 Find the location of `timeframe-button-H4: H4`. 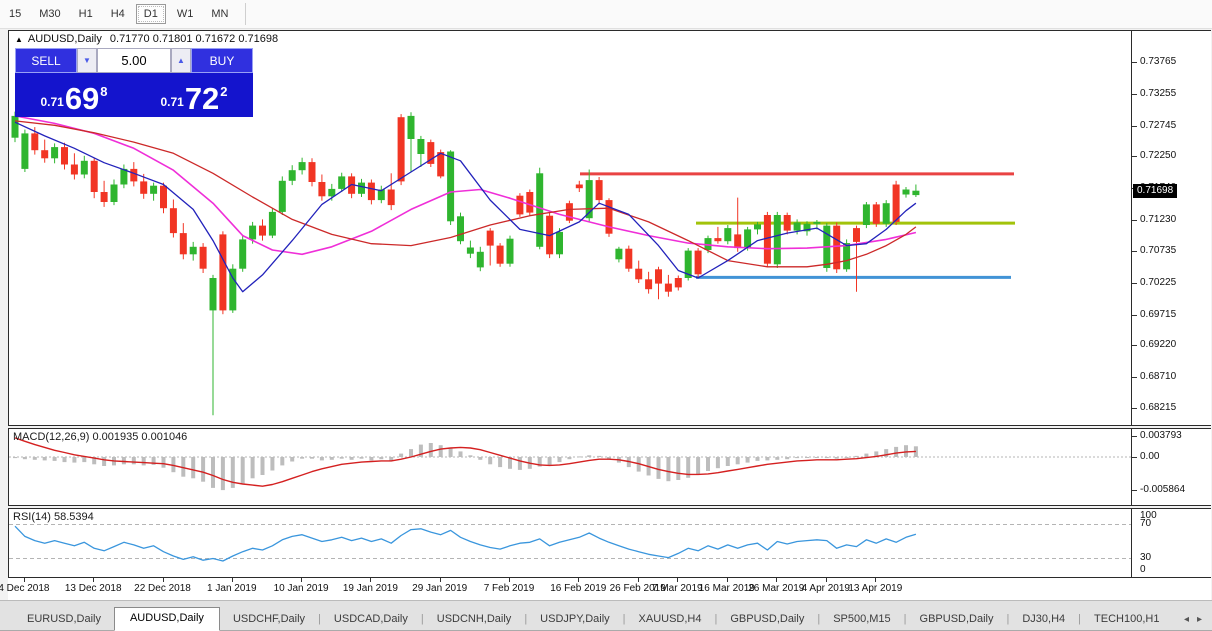

timeframe-button-H4: H4 is located at coordinates (118, 14).